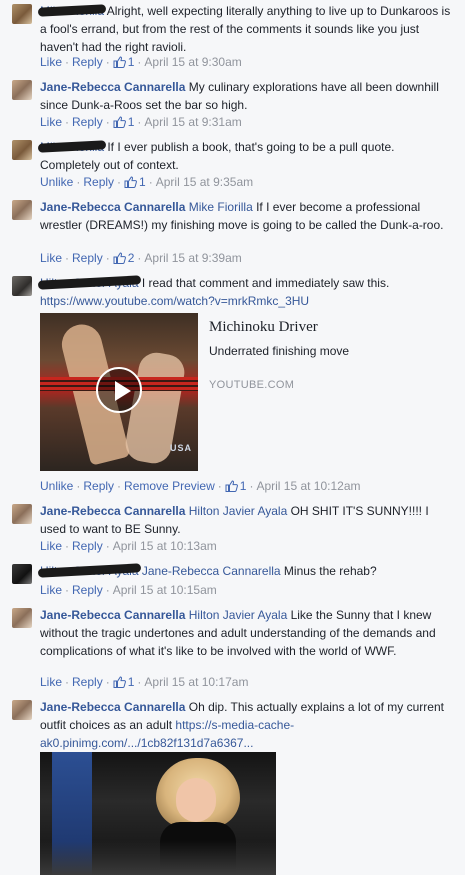 The width and height of the screenshot is (465, 875). I want to click on like-count: 2, so click(131, 258).